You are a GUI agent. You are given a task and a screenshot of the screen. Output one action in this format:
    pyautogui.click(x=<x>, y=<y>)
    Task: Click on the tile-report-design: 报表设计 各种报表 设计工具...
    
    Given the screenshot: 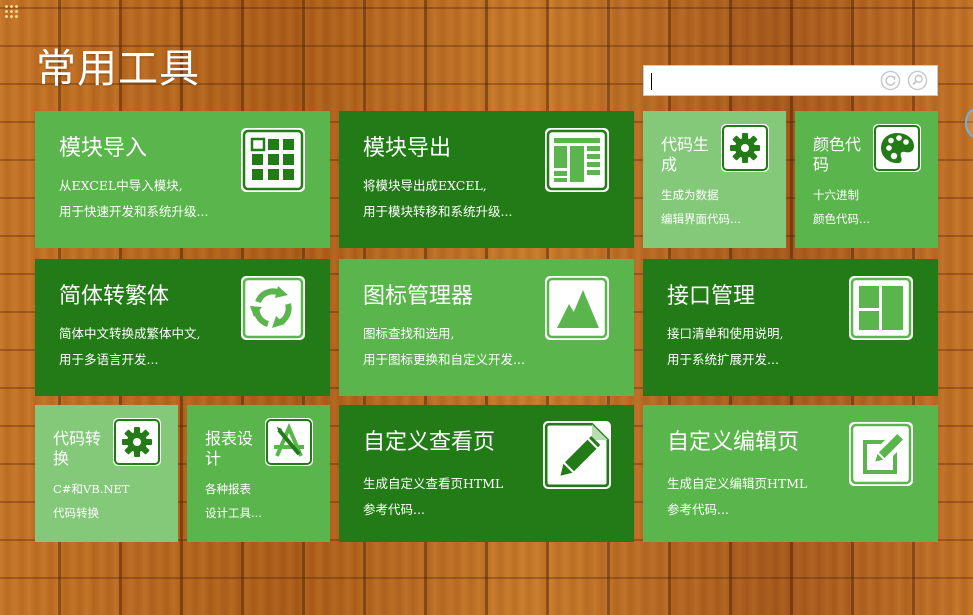 What is the action you would take?
    pyautogui.click(x=258, y=473)
    